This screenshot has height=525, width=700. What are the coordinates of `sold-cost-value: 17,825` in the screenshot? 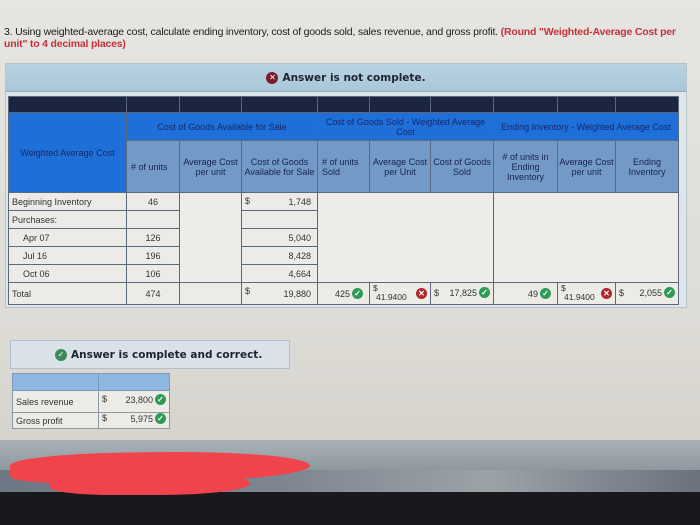 It's located at (463, 292).